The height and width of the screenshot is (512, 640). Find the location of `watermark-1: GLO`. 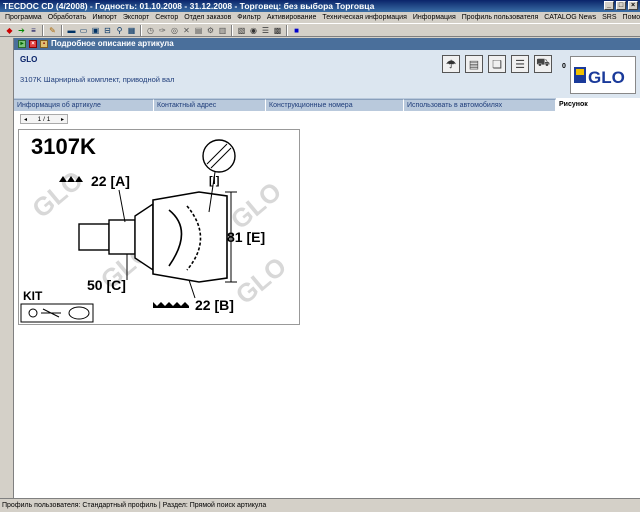

watermark-1: GLO is located at coordinates (57, 194).